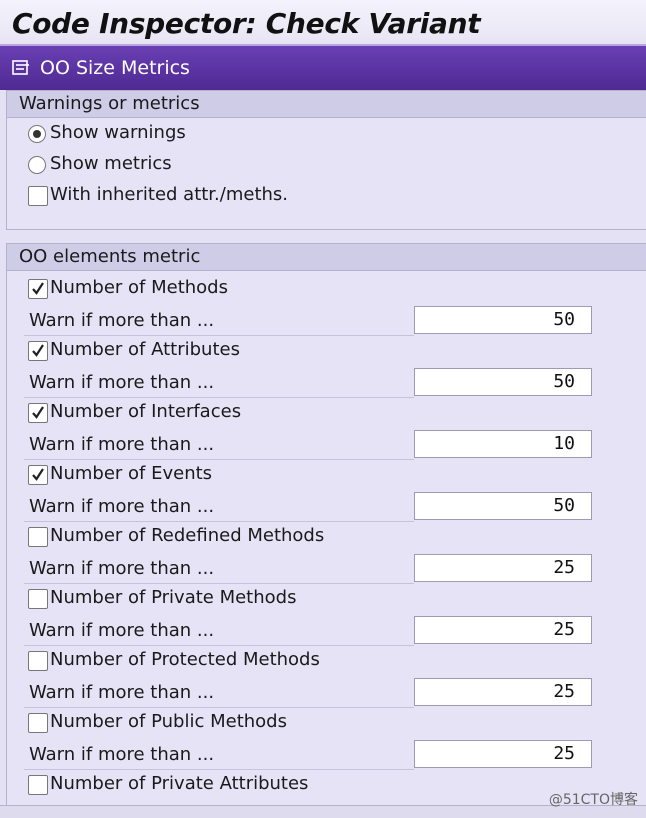 Image resolution: width=646 pixels, height=818 pixels. What do you see at coordinates (111, 163) in the screenshot?
I see `radio-label: Show metrics` at bounding box center [111, 163].